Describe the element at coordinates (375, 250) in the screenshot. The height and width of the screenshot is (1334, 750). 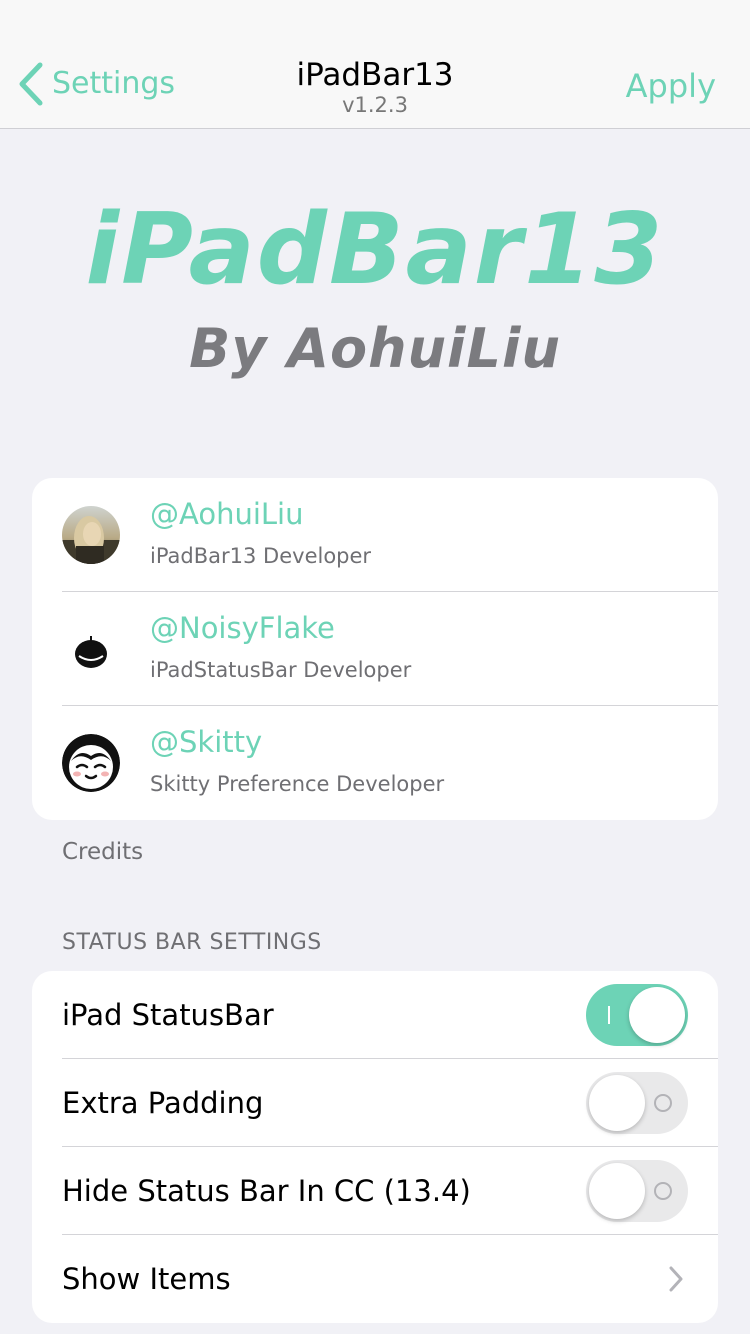
I see `hero-title: iPadBar13` at that location.